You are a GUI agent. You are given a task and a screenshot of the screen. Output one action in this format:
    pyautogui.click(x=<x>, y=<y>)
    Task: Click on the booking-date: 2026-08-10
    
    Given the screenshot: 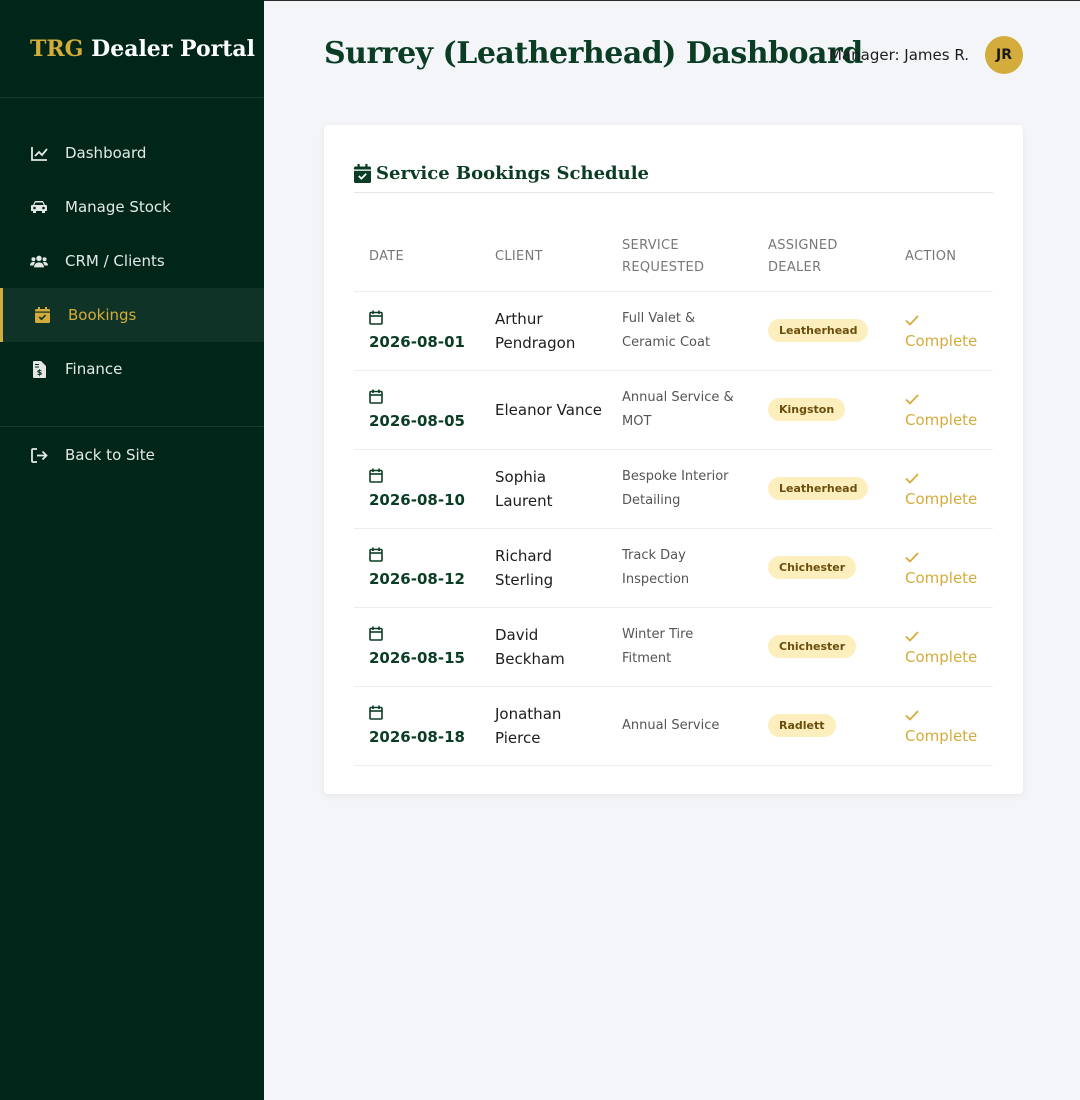 What is the action you would take?
    pyautogui.click(x=417, y=500)
    